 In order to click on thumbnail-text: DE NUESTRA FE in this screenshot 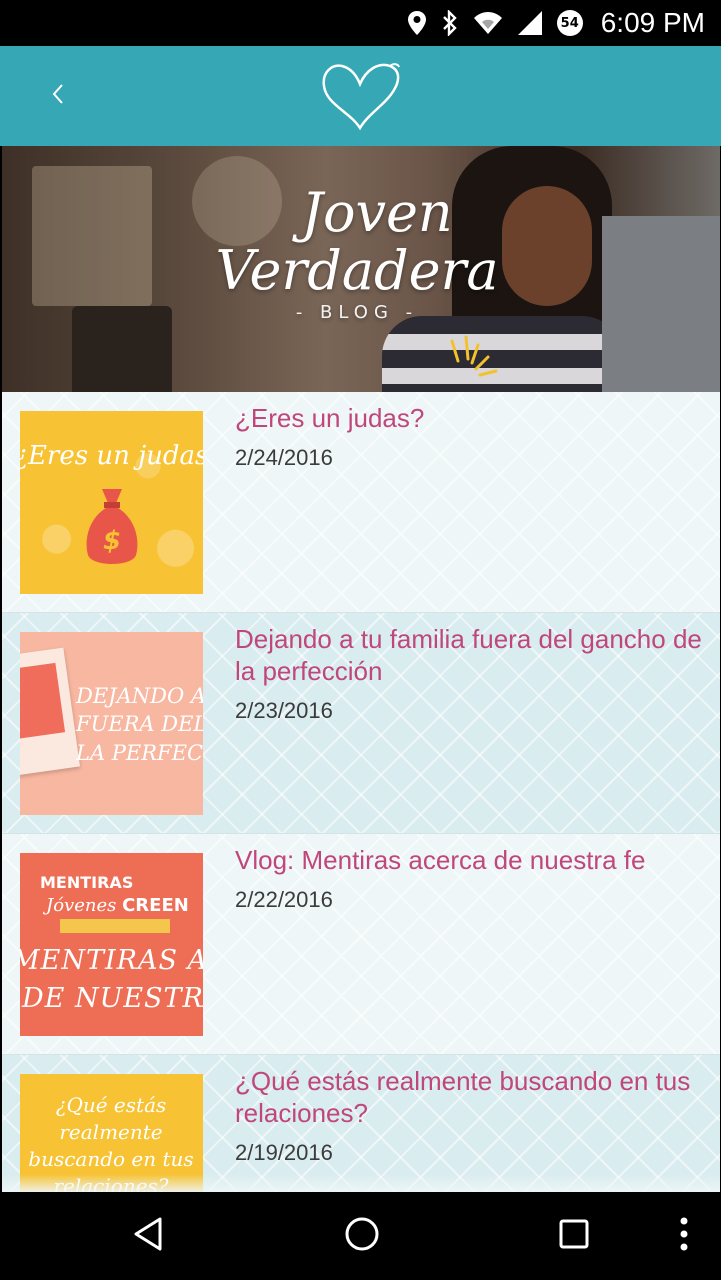, I will do `click(112, 998)`.